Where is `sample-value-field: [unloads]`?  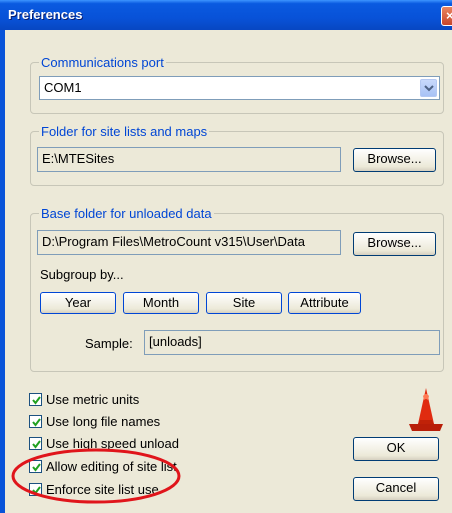 sample-value-field: [unloads] is located at coordinates (292, 342).